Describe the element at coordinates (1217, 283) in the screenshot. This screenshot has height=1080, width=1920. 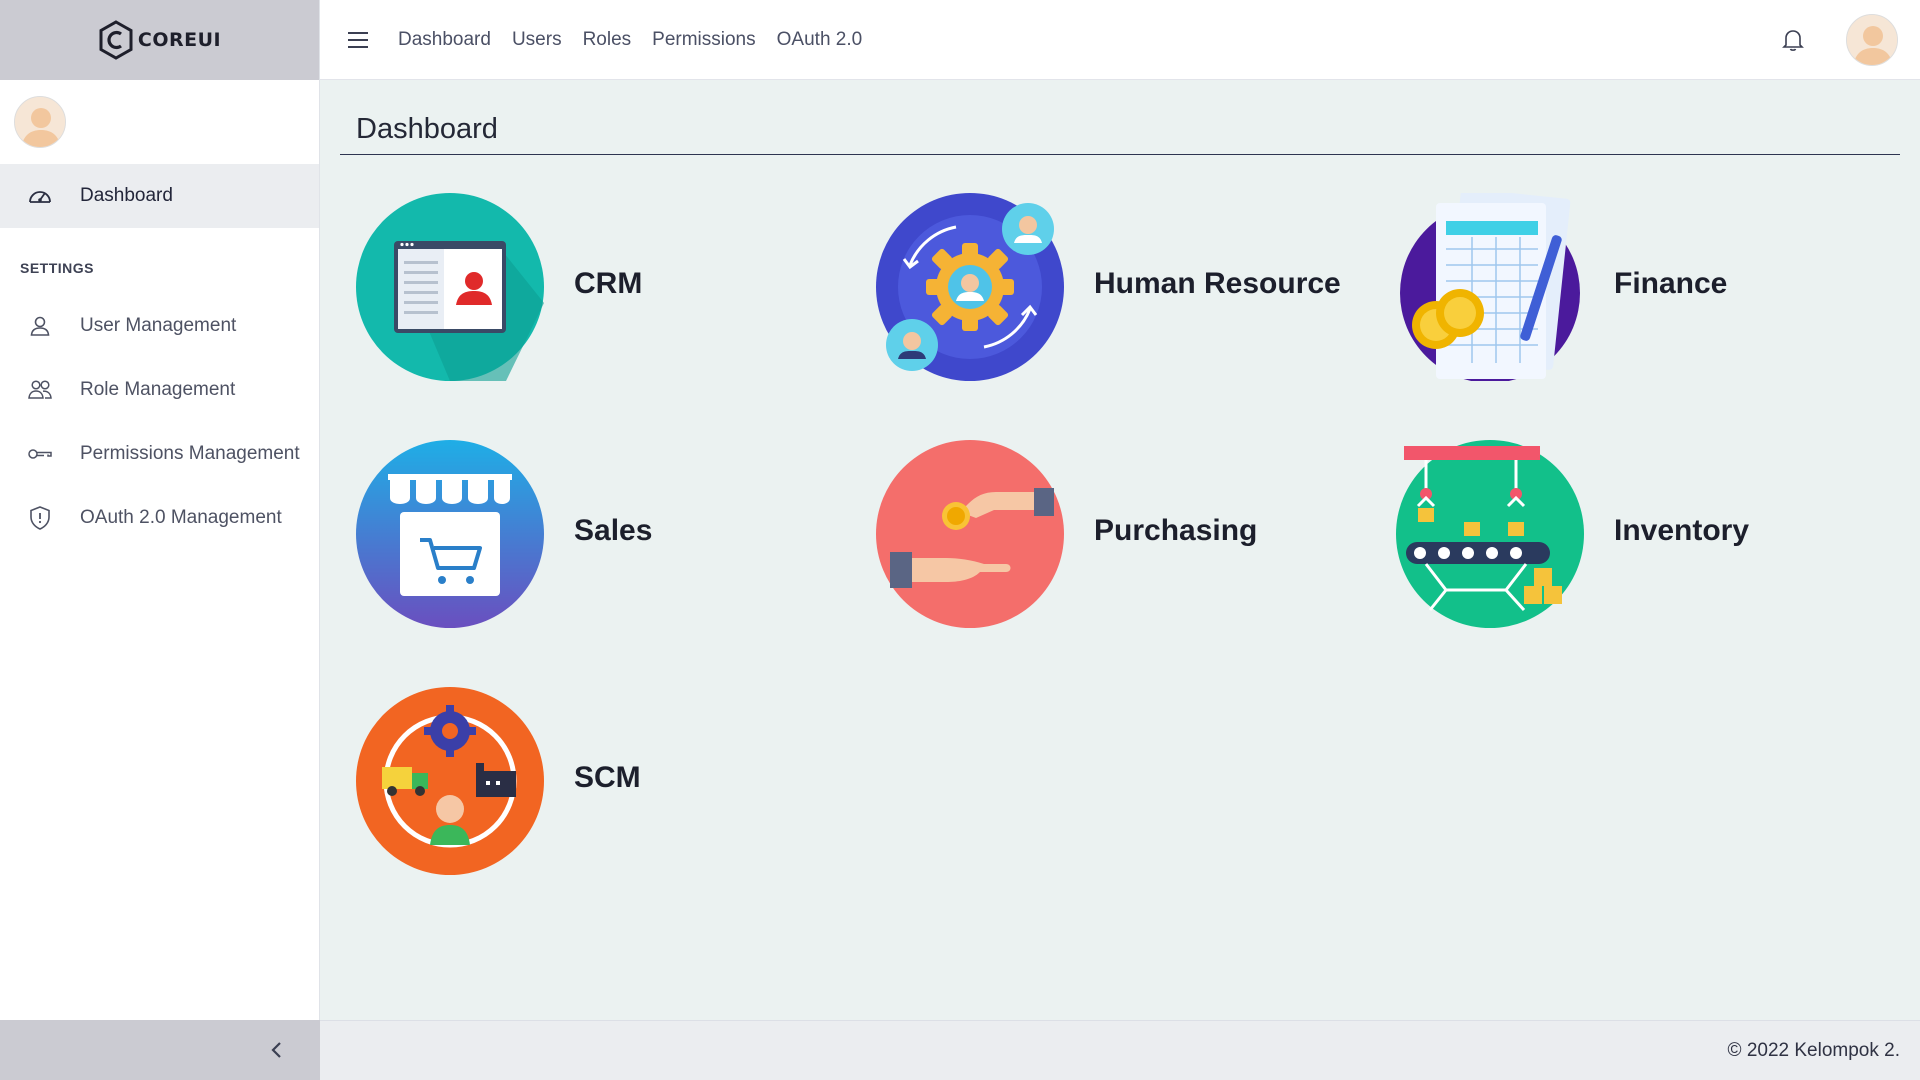
I see `module-label: Human Resource` at that location.